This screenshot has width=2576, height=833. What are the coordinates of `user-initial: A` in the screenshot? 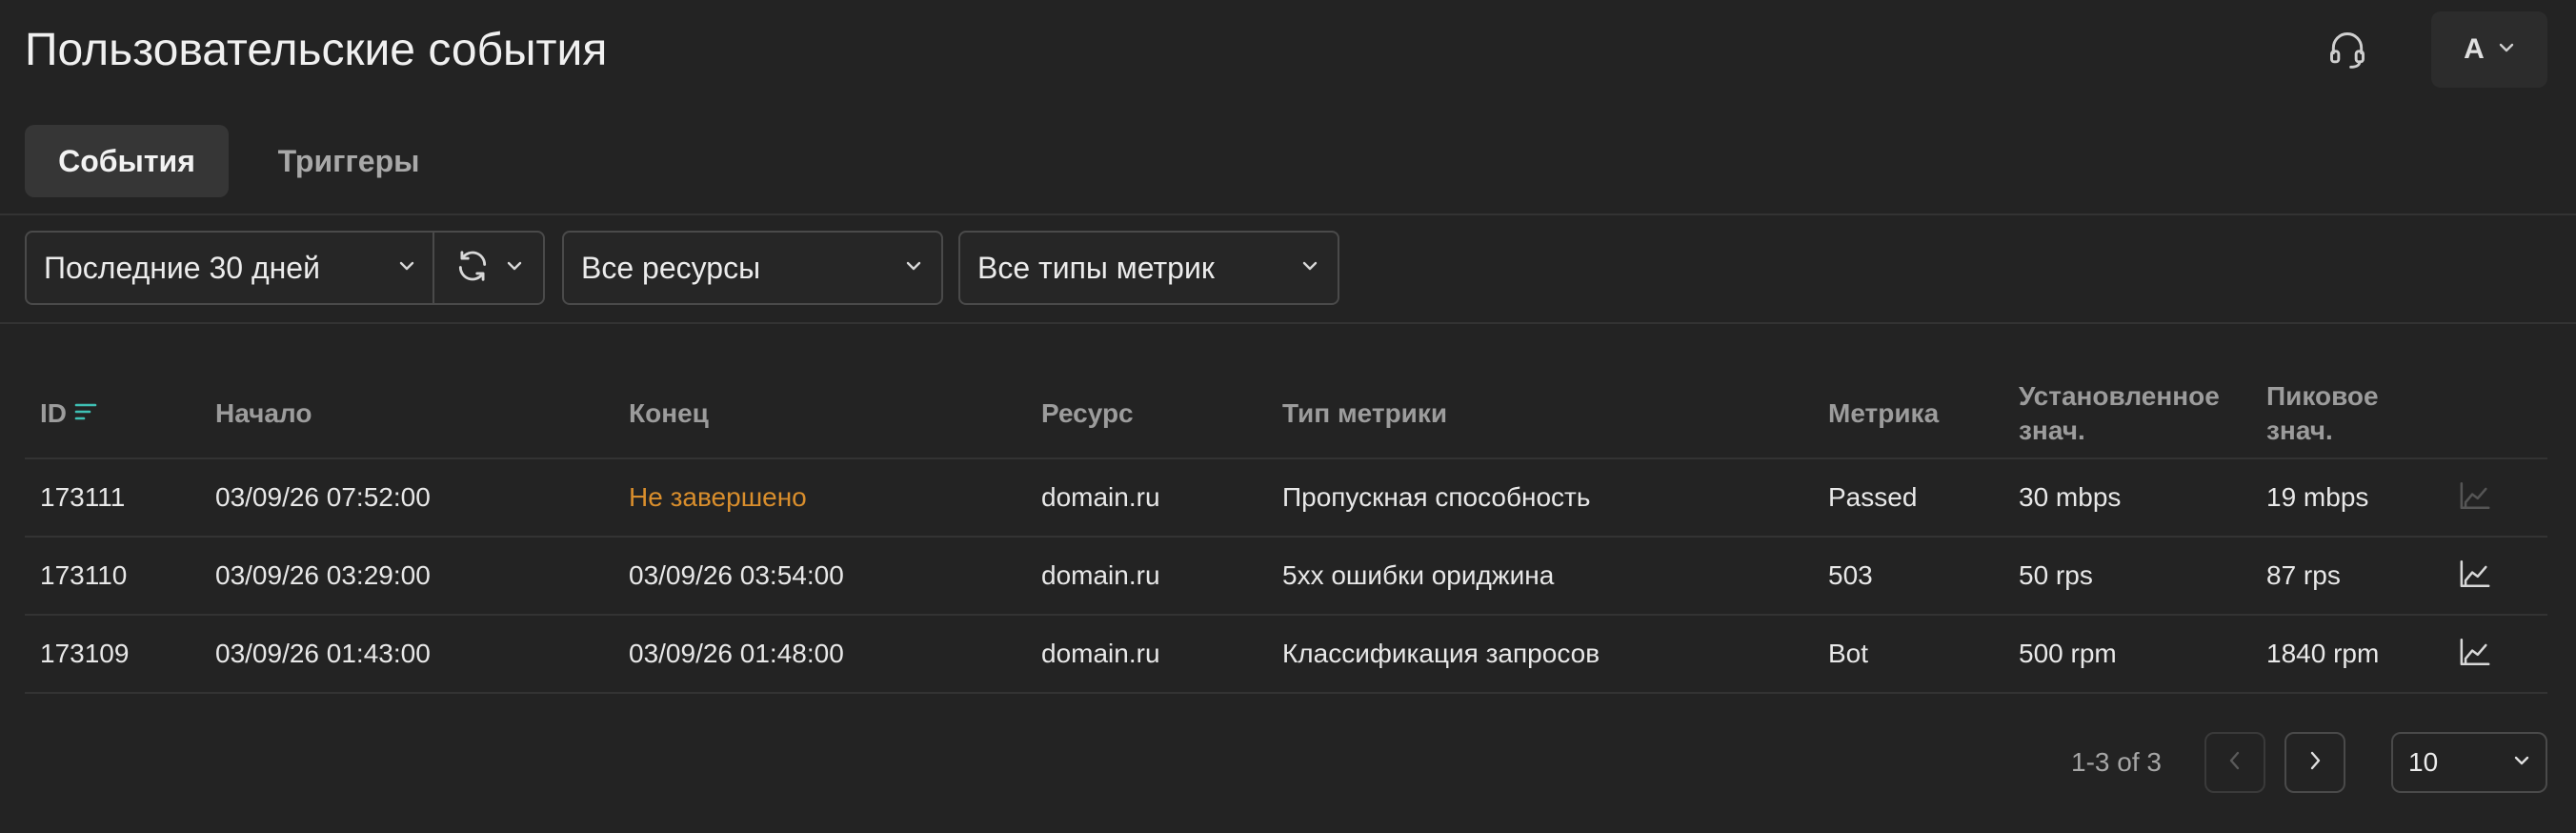 It's located at (2474, 49).